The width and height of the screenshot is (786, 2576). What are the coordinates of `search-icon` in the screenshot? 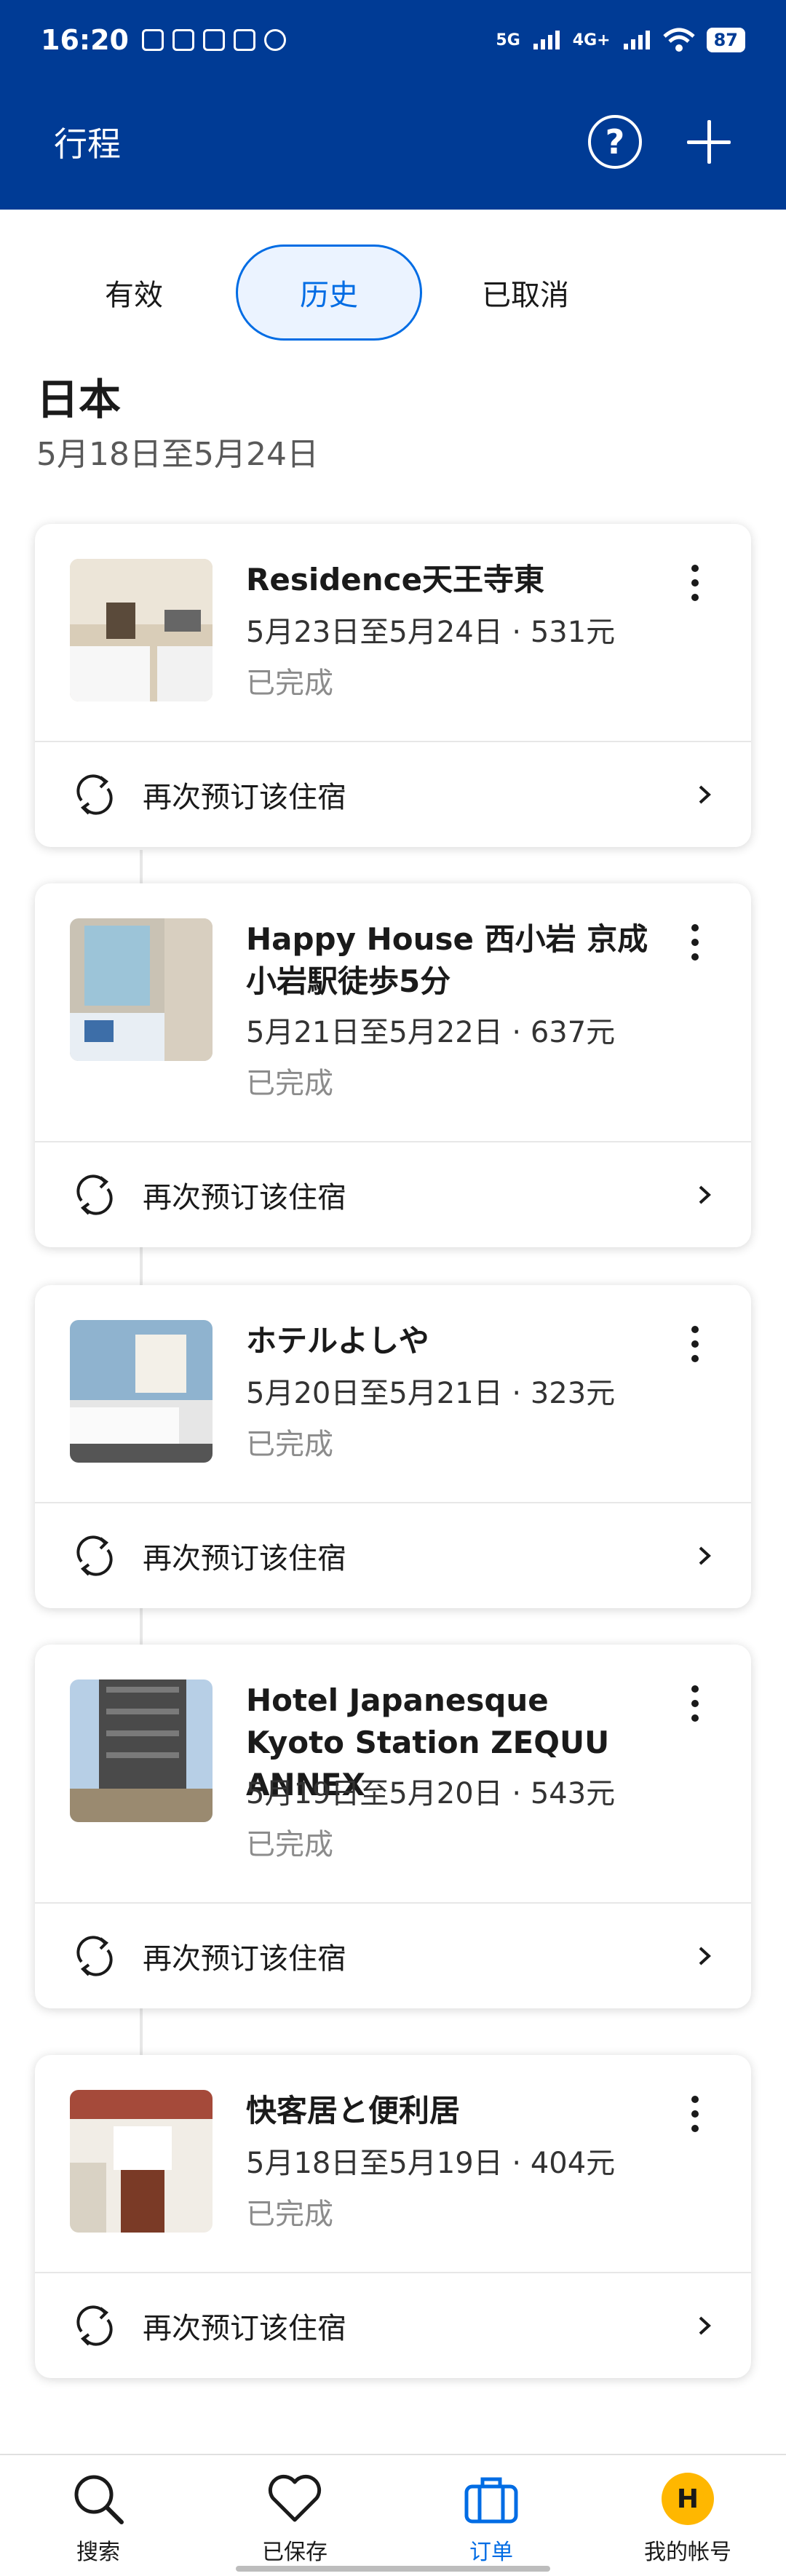 It's located at (98, 2499).